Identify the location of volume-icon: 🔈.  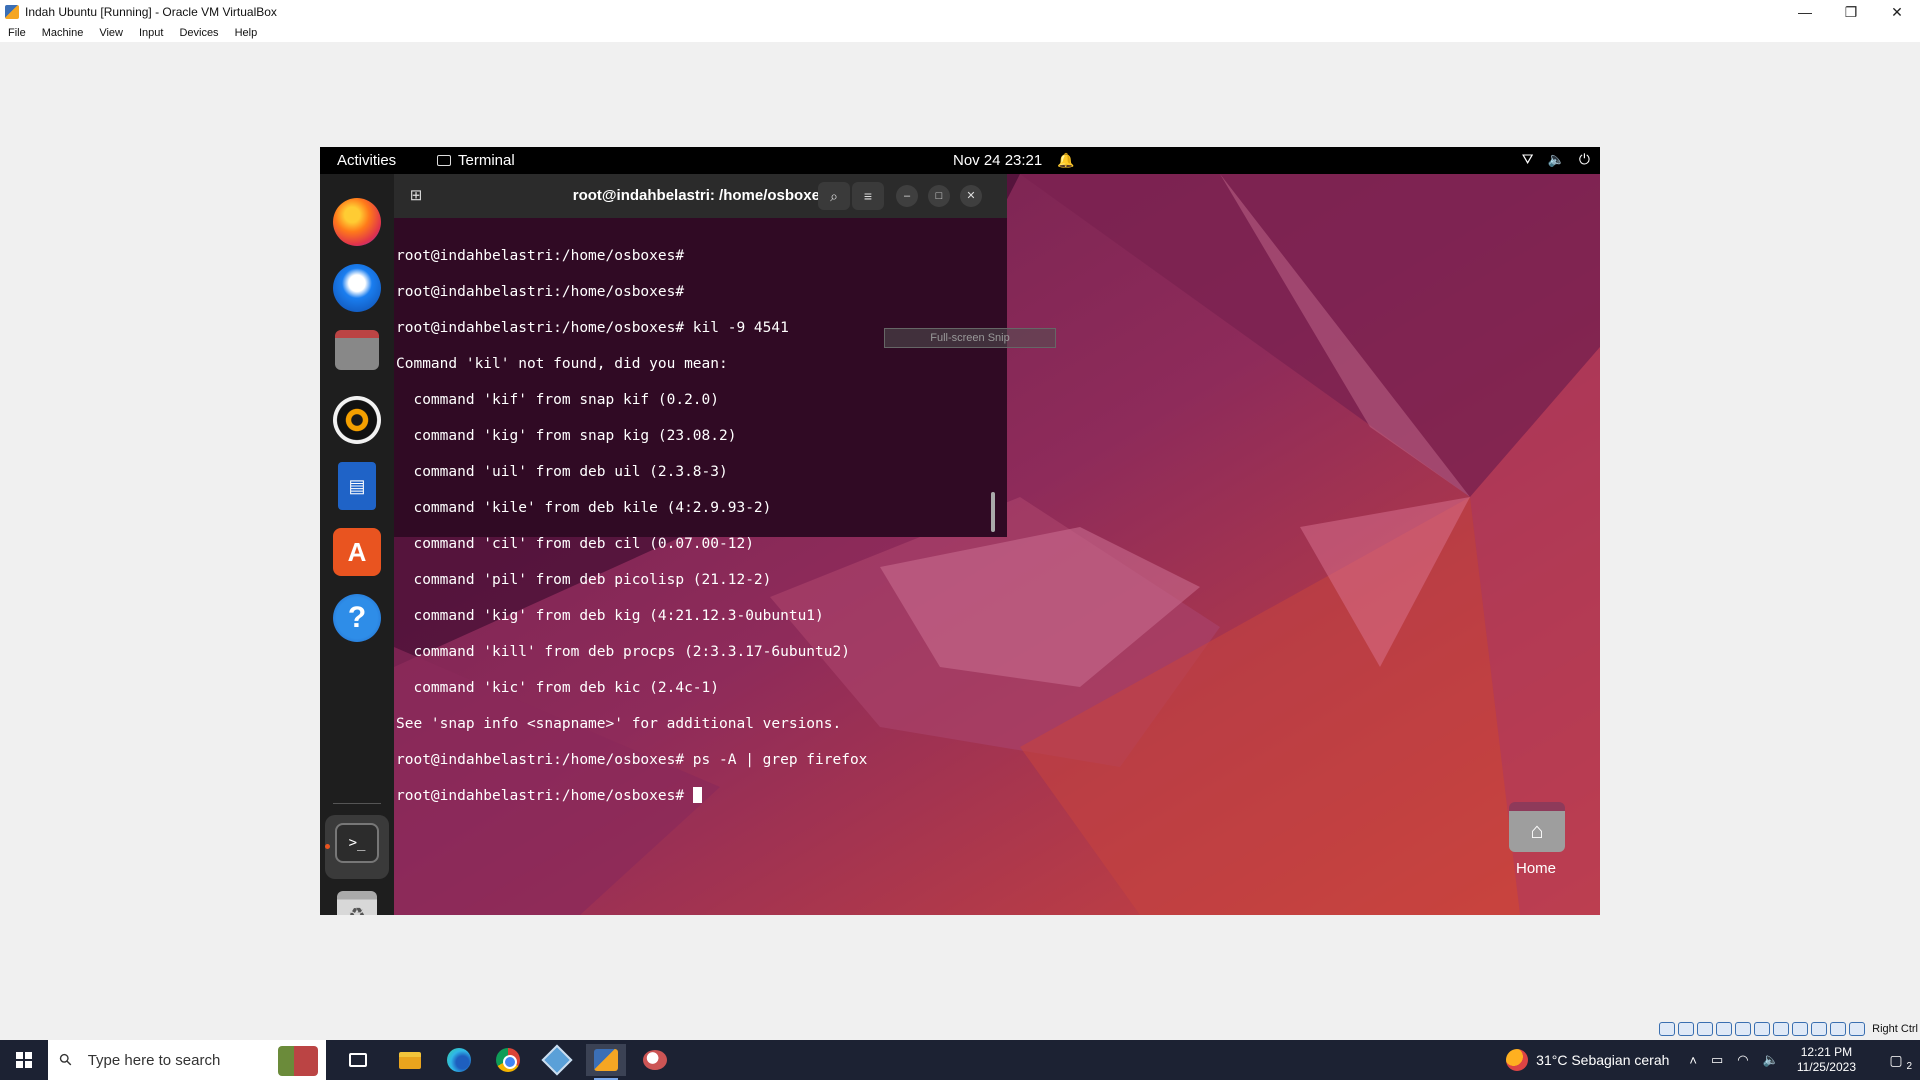
(1555, 159).